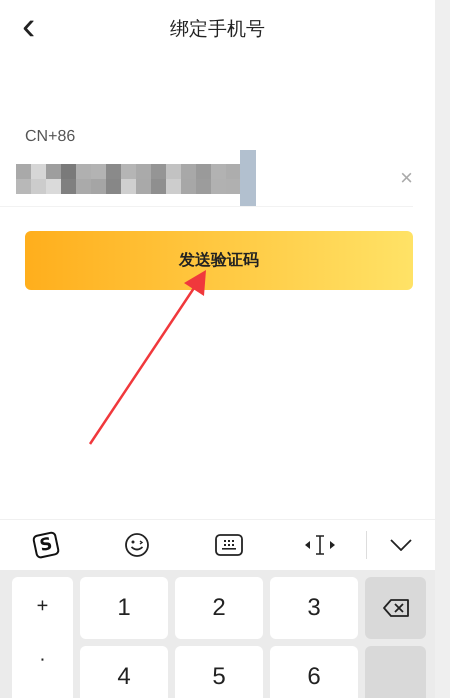 The width and height of the screenshot is (450, 698). What do you see at coordinates (42, 659) in the screenshot?
I see `symbol-key: ·` at bounding box center [42, 659].